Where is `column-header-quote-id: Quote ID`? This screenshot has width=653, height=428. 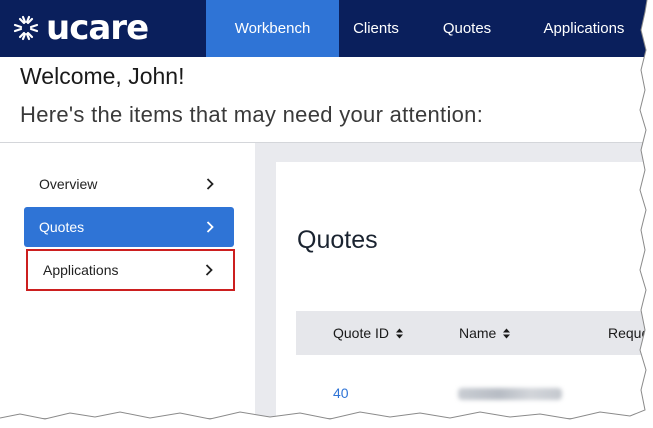 column-header-quote-id: Quote ID is located at coordinates (368, 333).